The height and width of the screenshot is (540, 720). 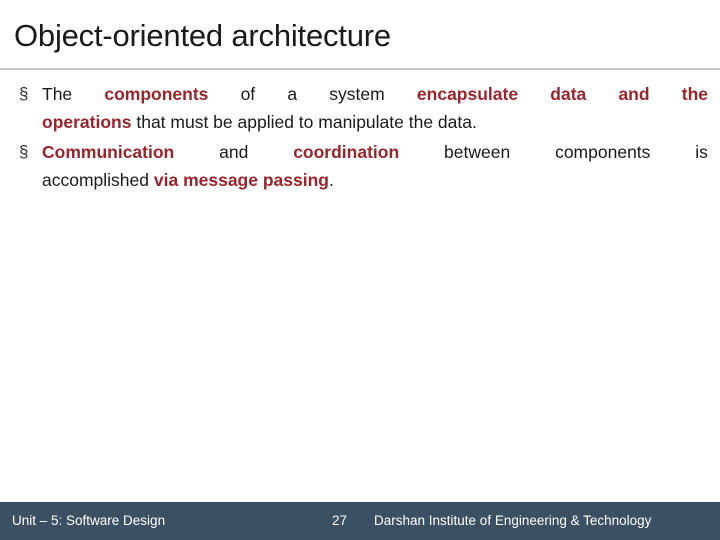 I want to click on bullet-line: accomplished via message passing., so click(x=375, y=180).